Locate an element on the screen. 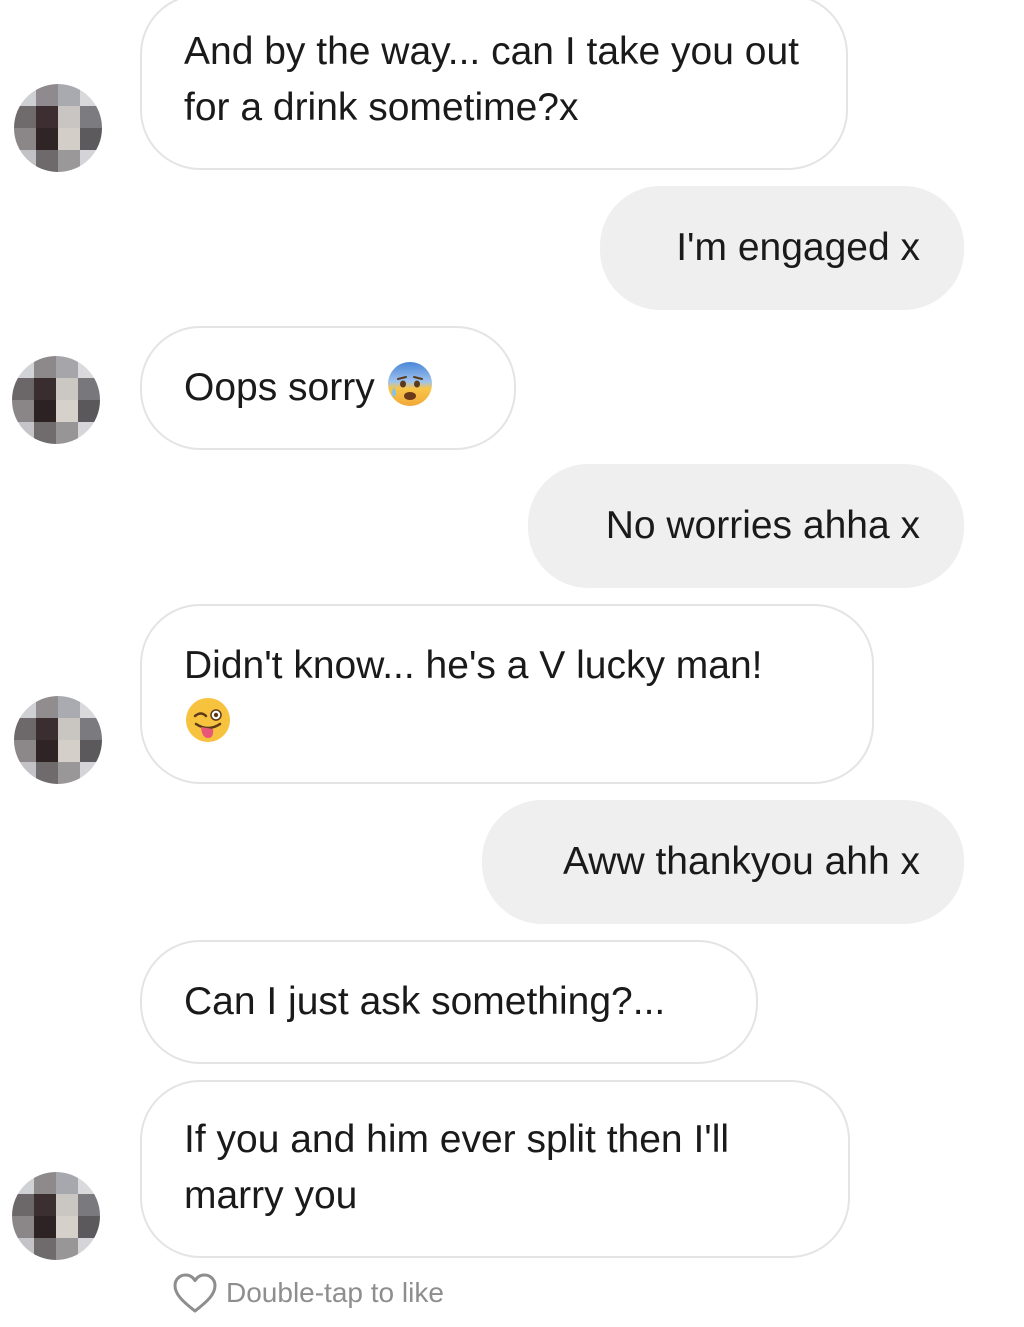 This screenshot has height=1327, width=1024. double-tap-like-hint: Double-tap to like is located at coordinates (308, 1293).